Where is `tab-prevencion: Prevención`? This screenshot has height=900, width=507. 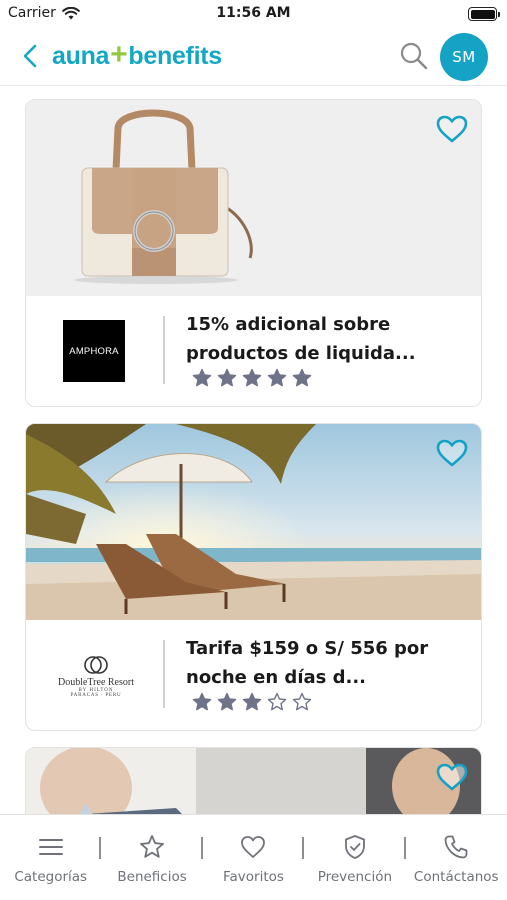 tab-prevencion: Prevención is located at coordinates (355, 857).